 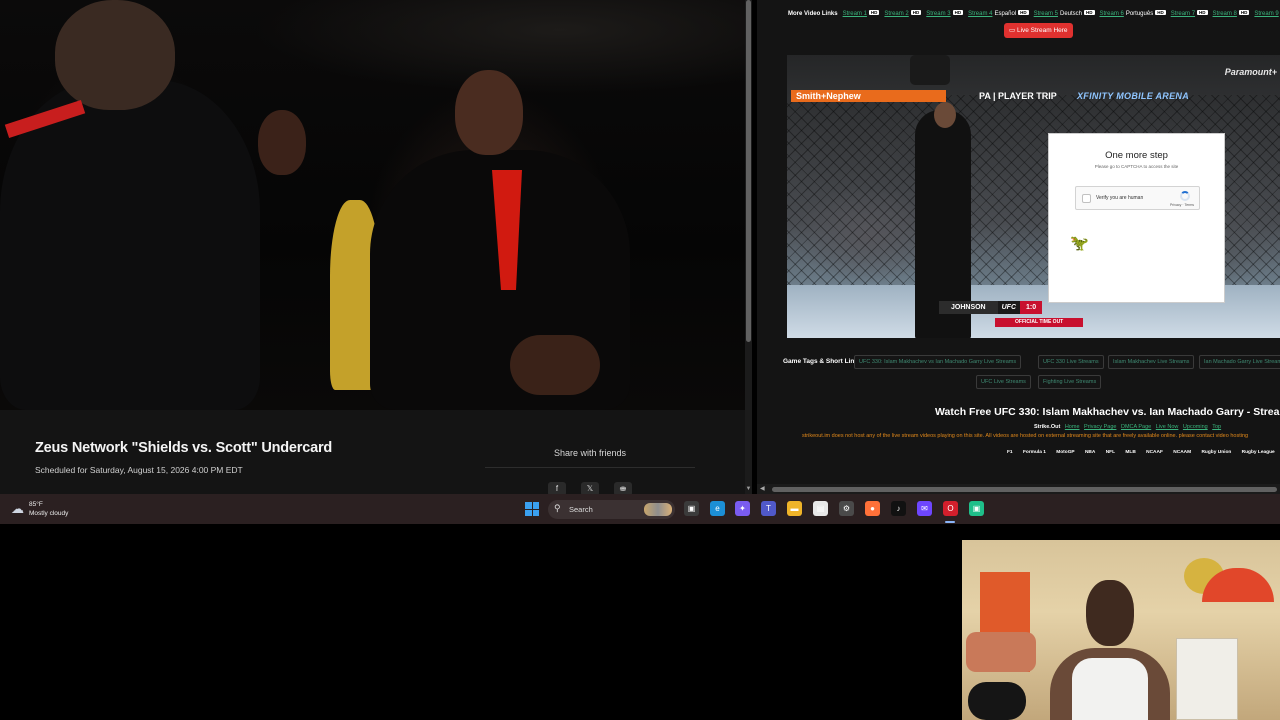 I want to click on webcam-person-shirt, so click(x=1110, y=689).